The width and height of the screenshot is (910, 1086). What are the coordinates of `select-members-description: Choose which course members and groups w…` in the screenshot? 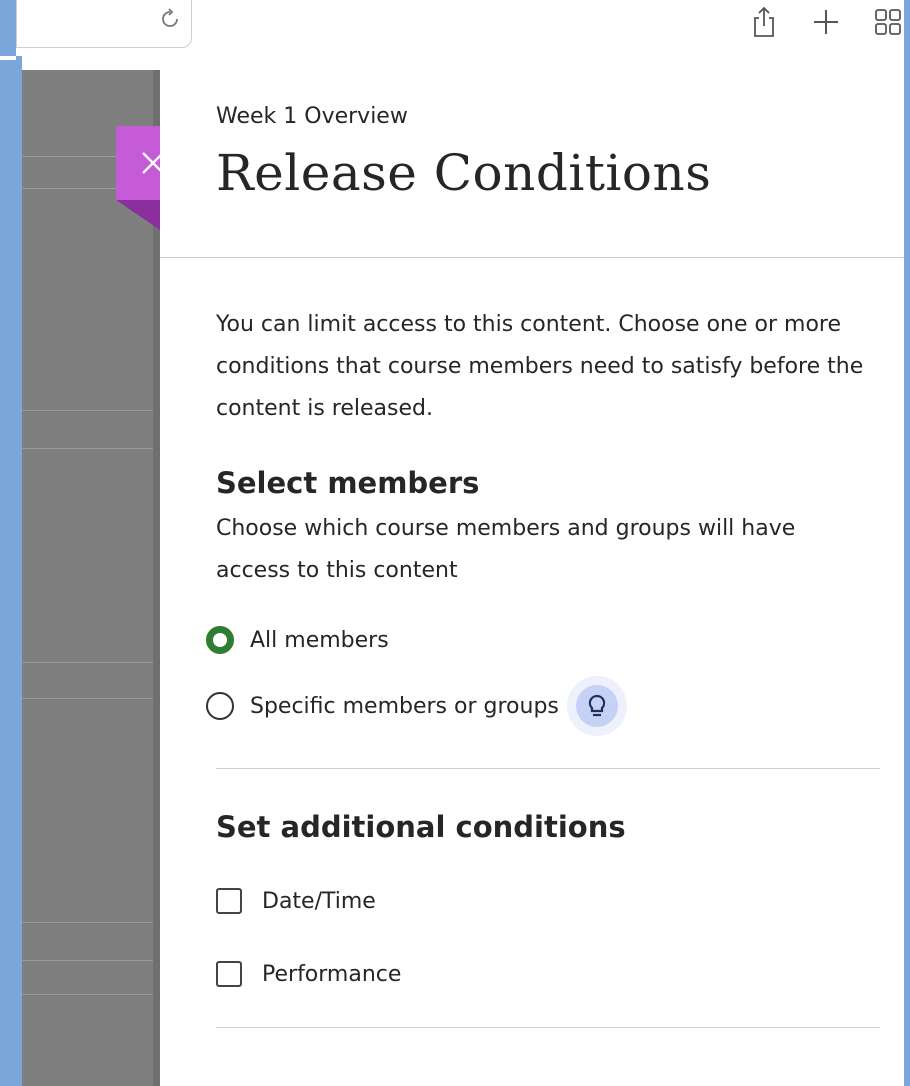 It's located at (506, 549).